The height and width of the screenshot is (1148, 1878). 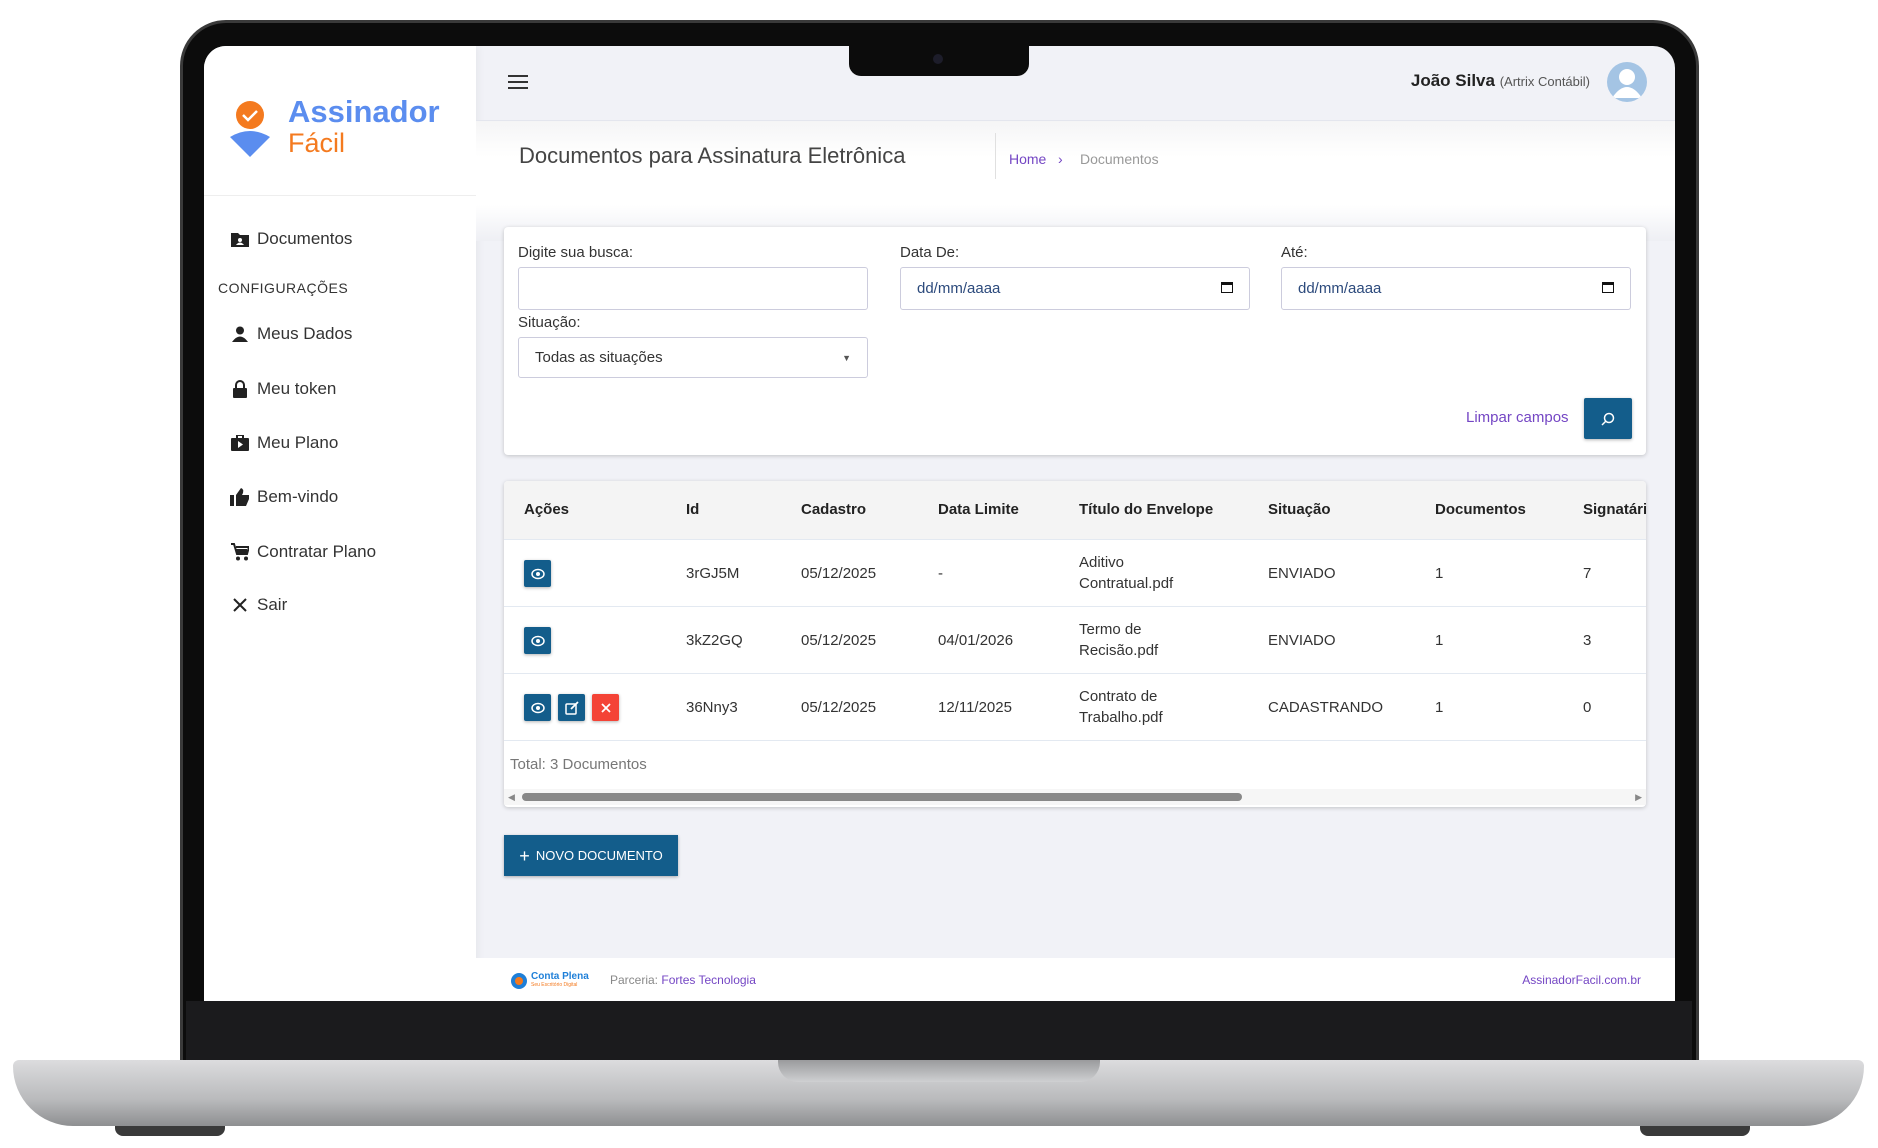 I want to click on column-header: Id, so click(x=692, y=509).